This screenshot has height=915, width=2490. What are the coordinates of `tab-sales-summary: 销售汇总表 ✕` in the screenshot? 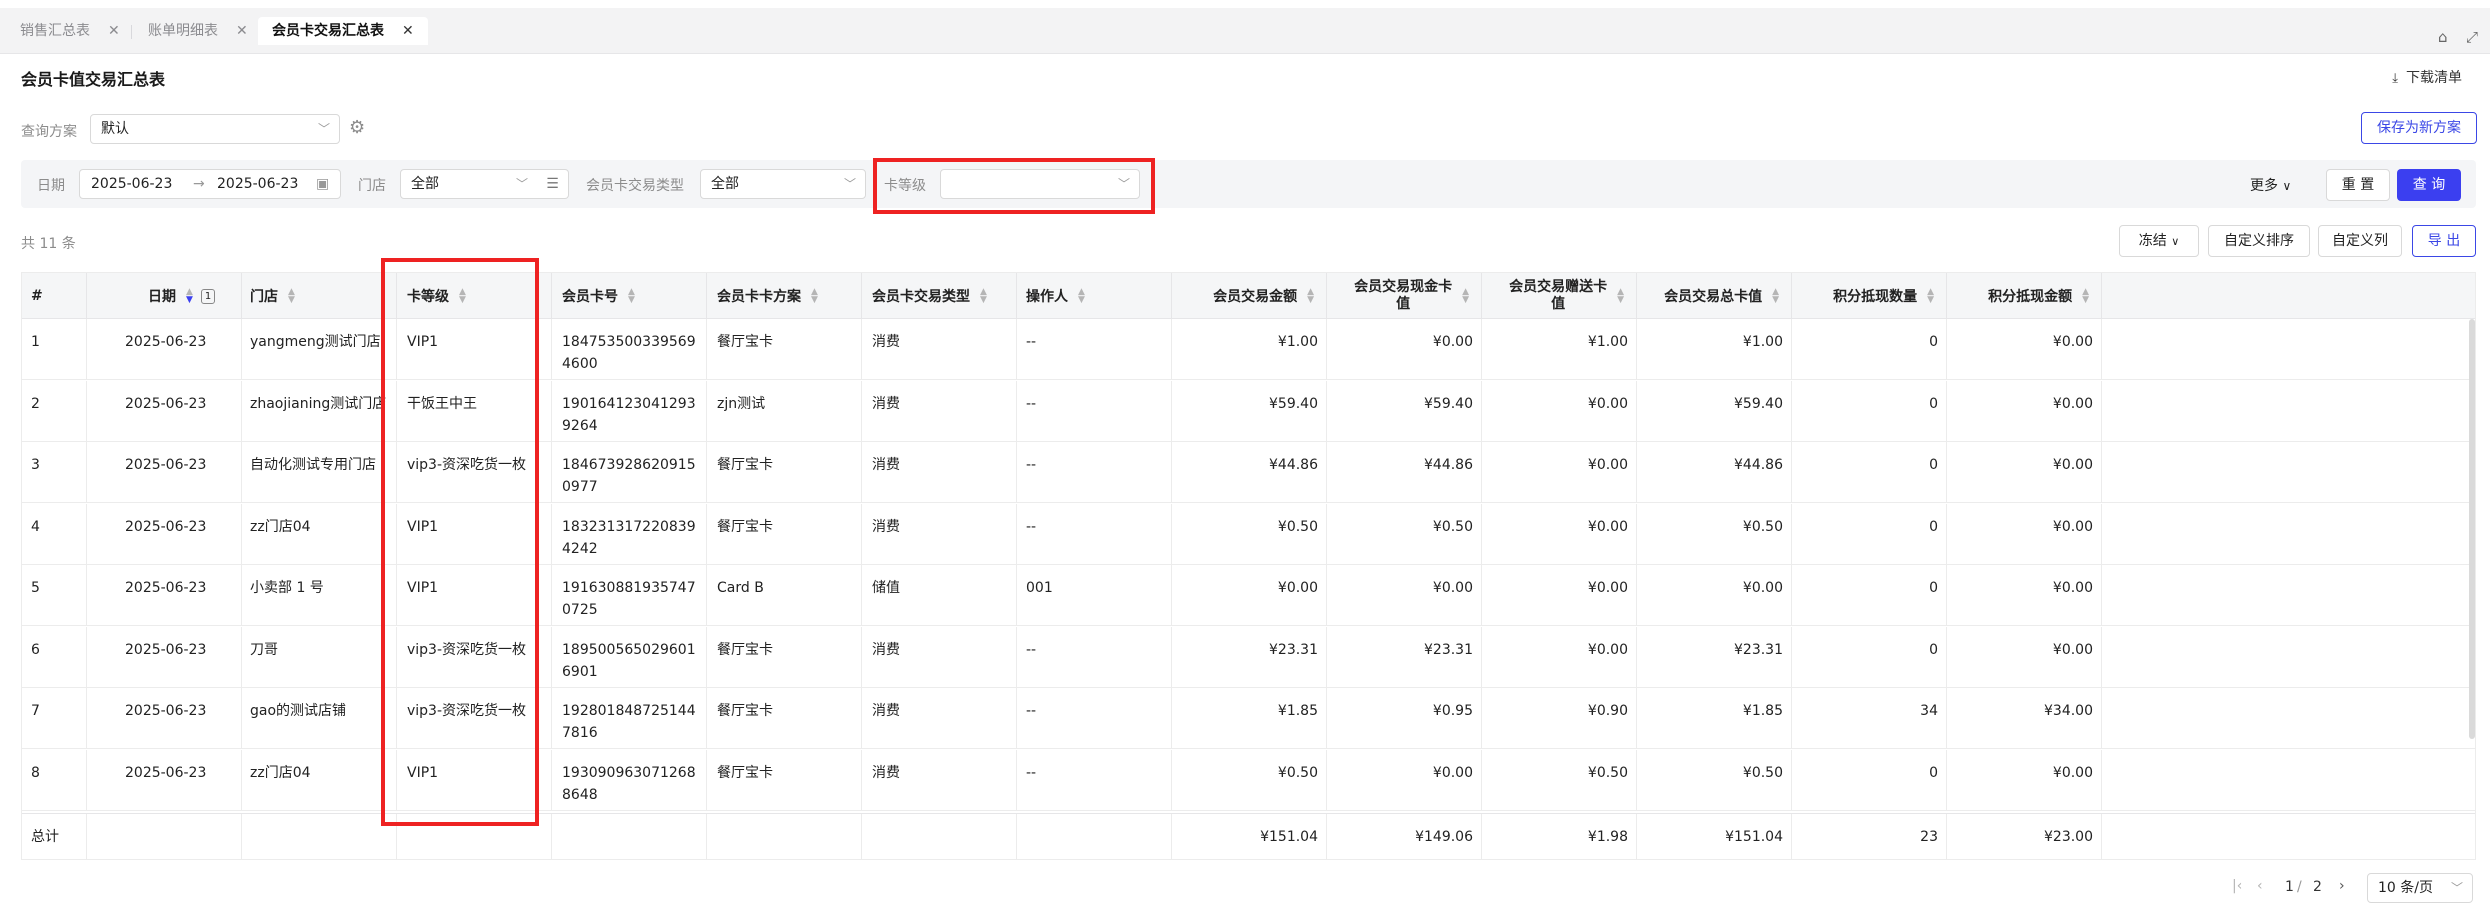 It's located at (70, 31).